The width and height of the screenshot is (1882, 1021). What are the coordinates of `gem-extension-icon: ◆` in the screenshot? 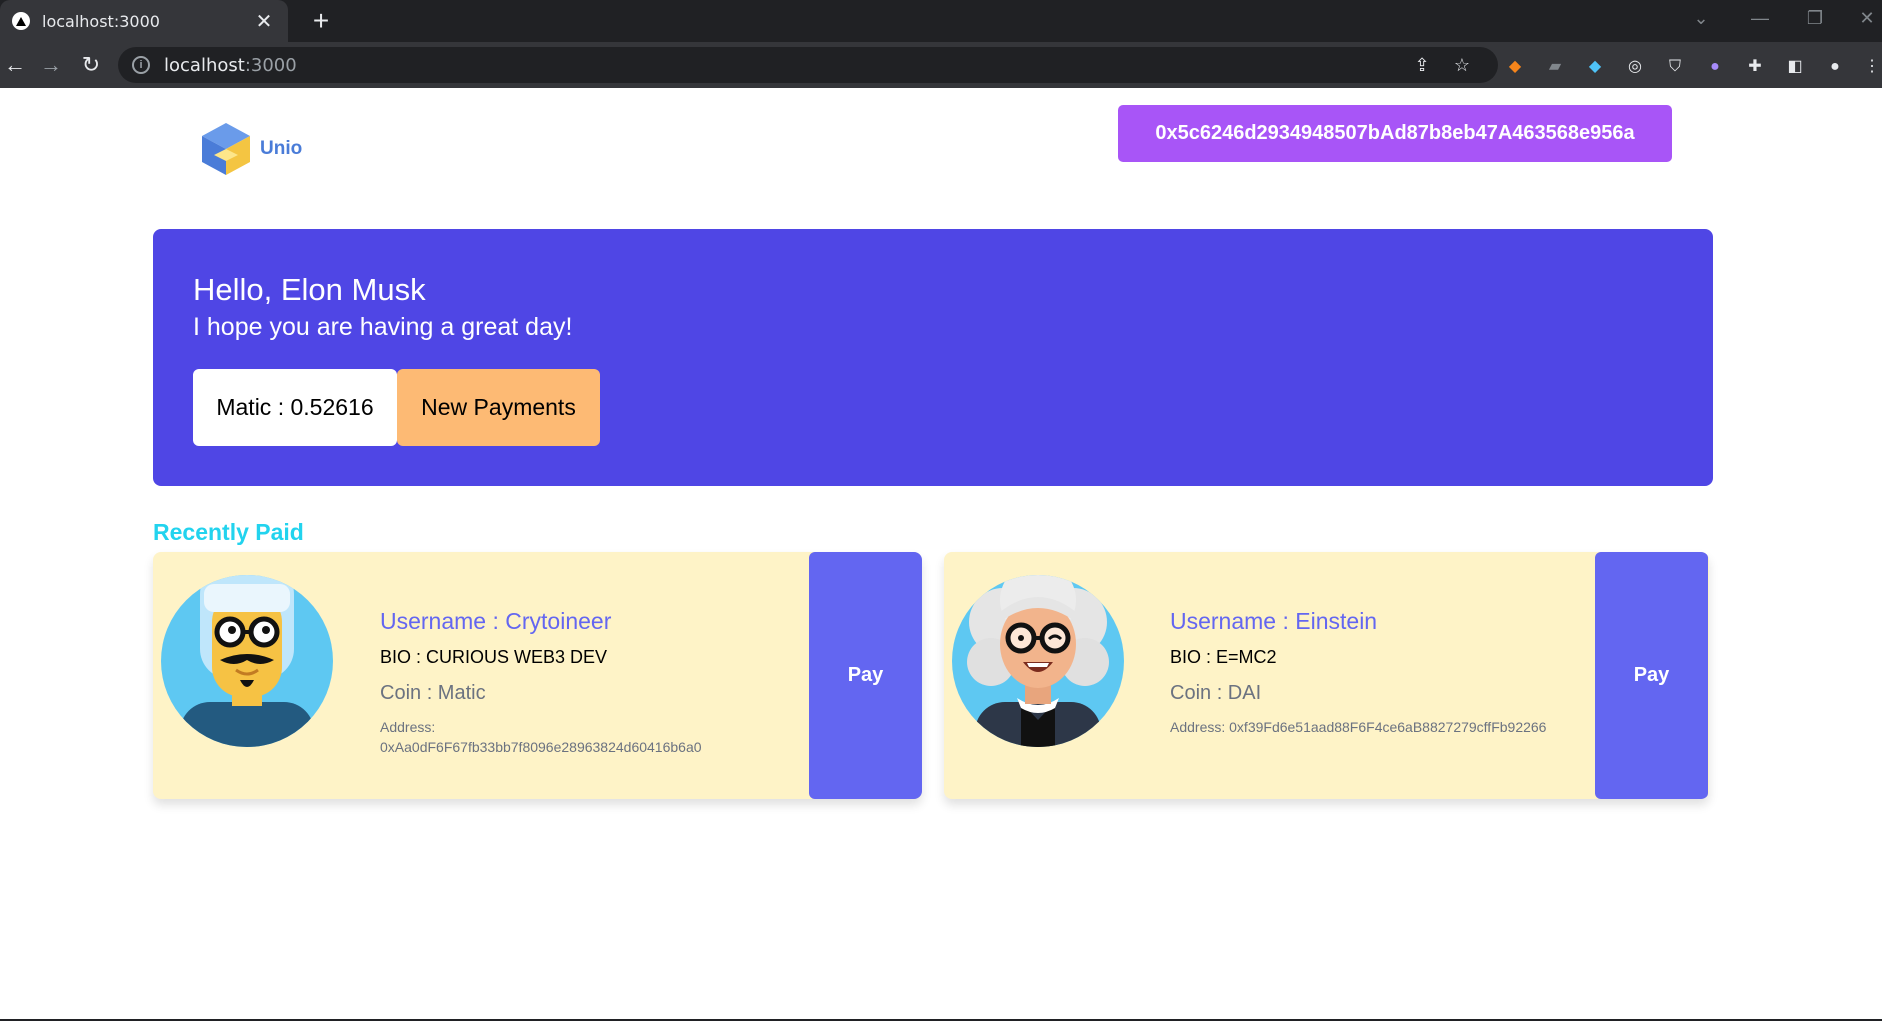 It's located at (1595, 67).